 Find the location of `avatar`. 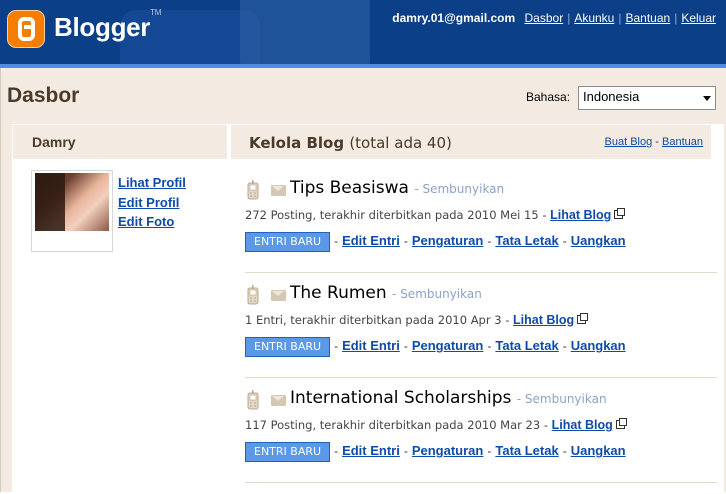

avatar is located at coordinates (72, 202).